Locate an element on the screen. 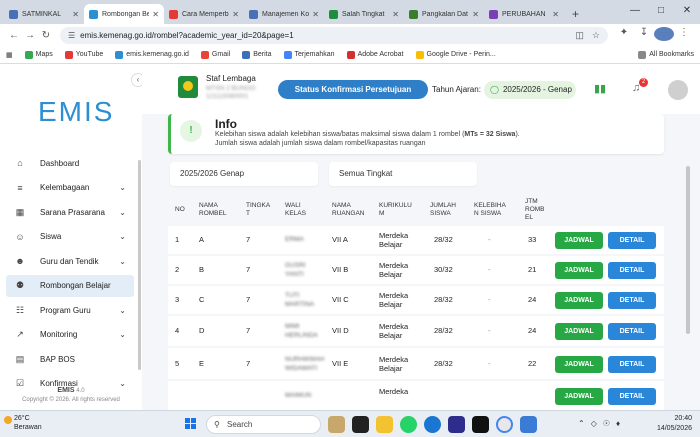 The width and height of the screenshot is (700, 437). sidebar-item-guru-dan-tendik: ☻ Guru dan Tendik ⌄ is located at coordinates (70, 261).